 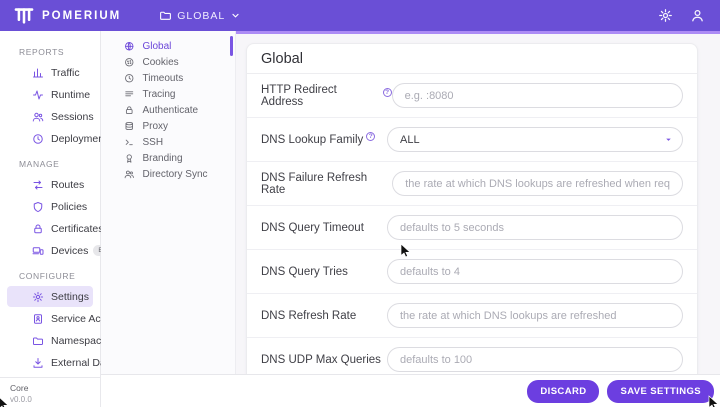 I want to click on terminal-icon, so click(x=129, y=142).